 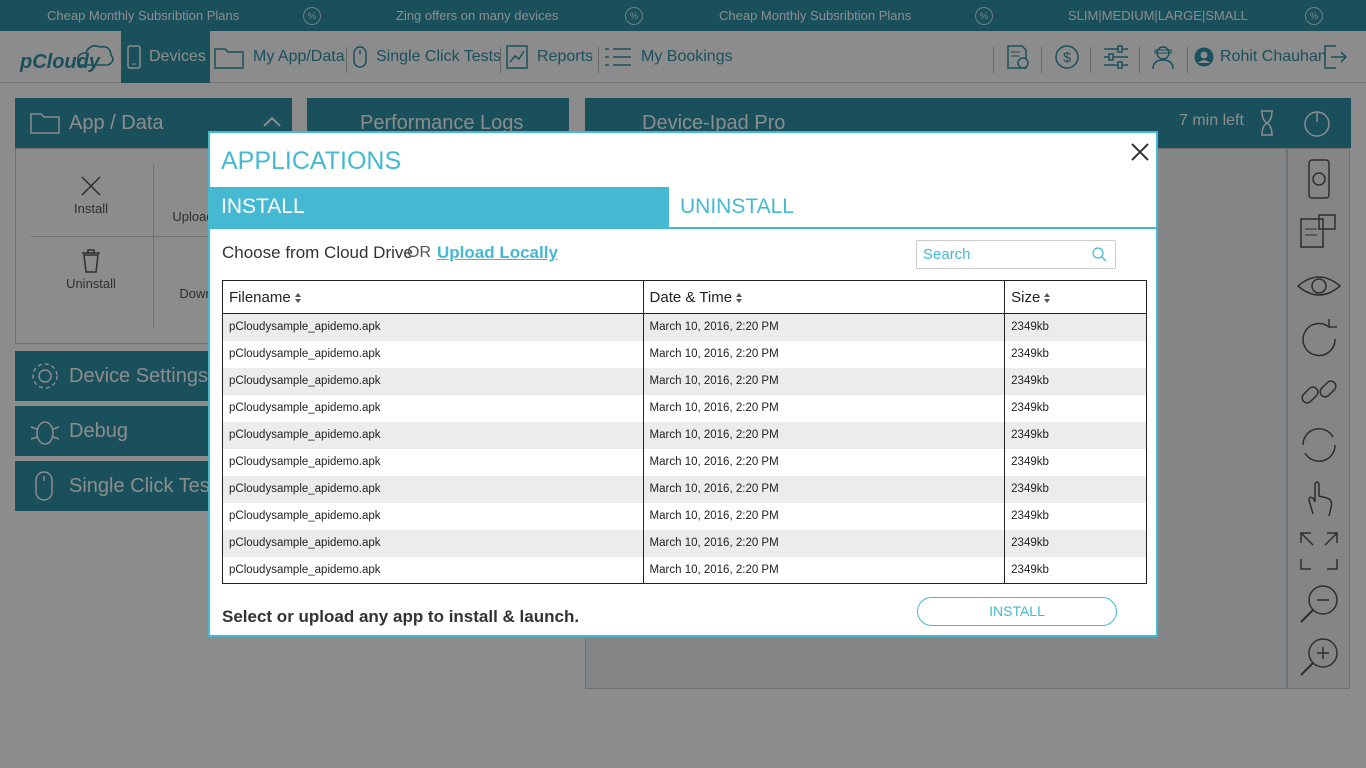 I want to click on modal-tabs: INSTALL UNINSTALL, so click(x=683, y=208).